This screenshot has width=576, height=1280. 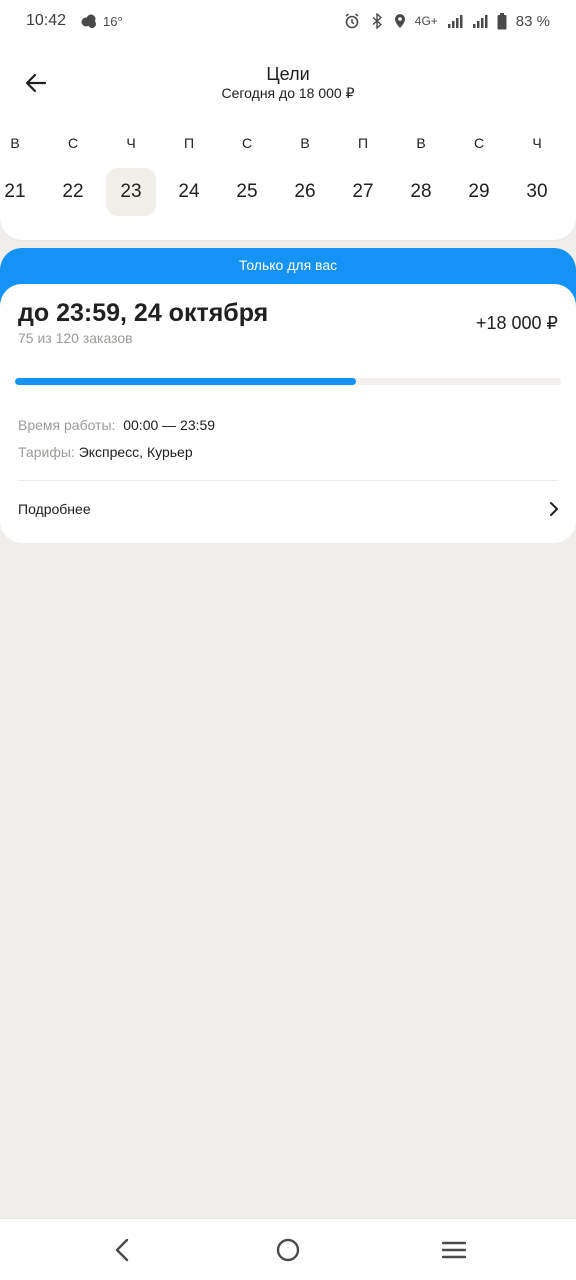 What do you see at coordinates (169, 425) in the screenshot?
I see `work-time-value: 00:00 — 23:59` at bounding box center [169, 425].